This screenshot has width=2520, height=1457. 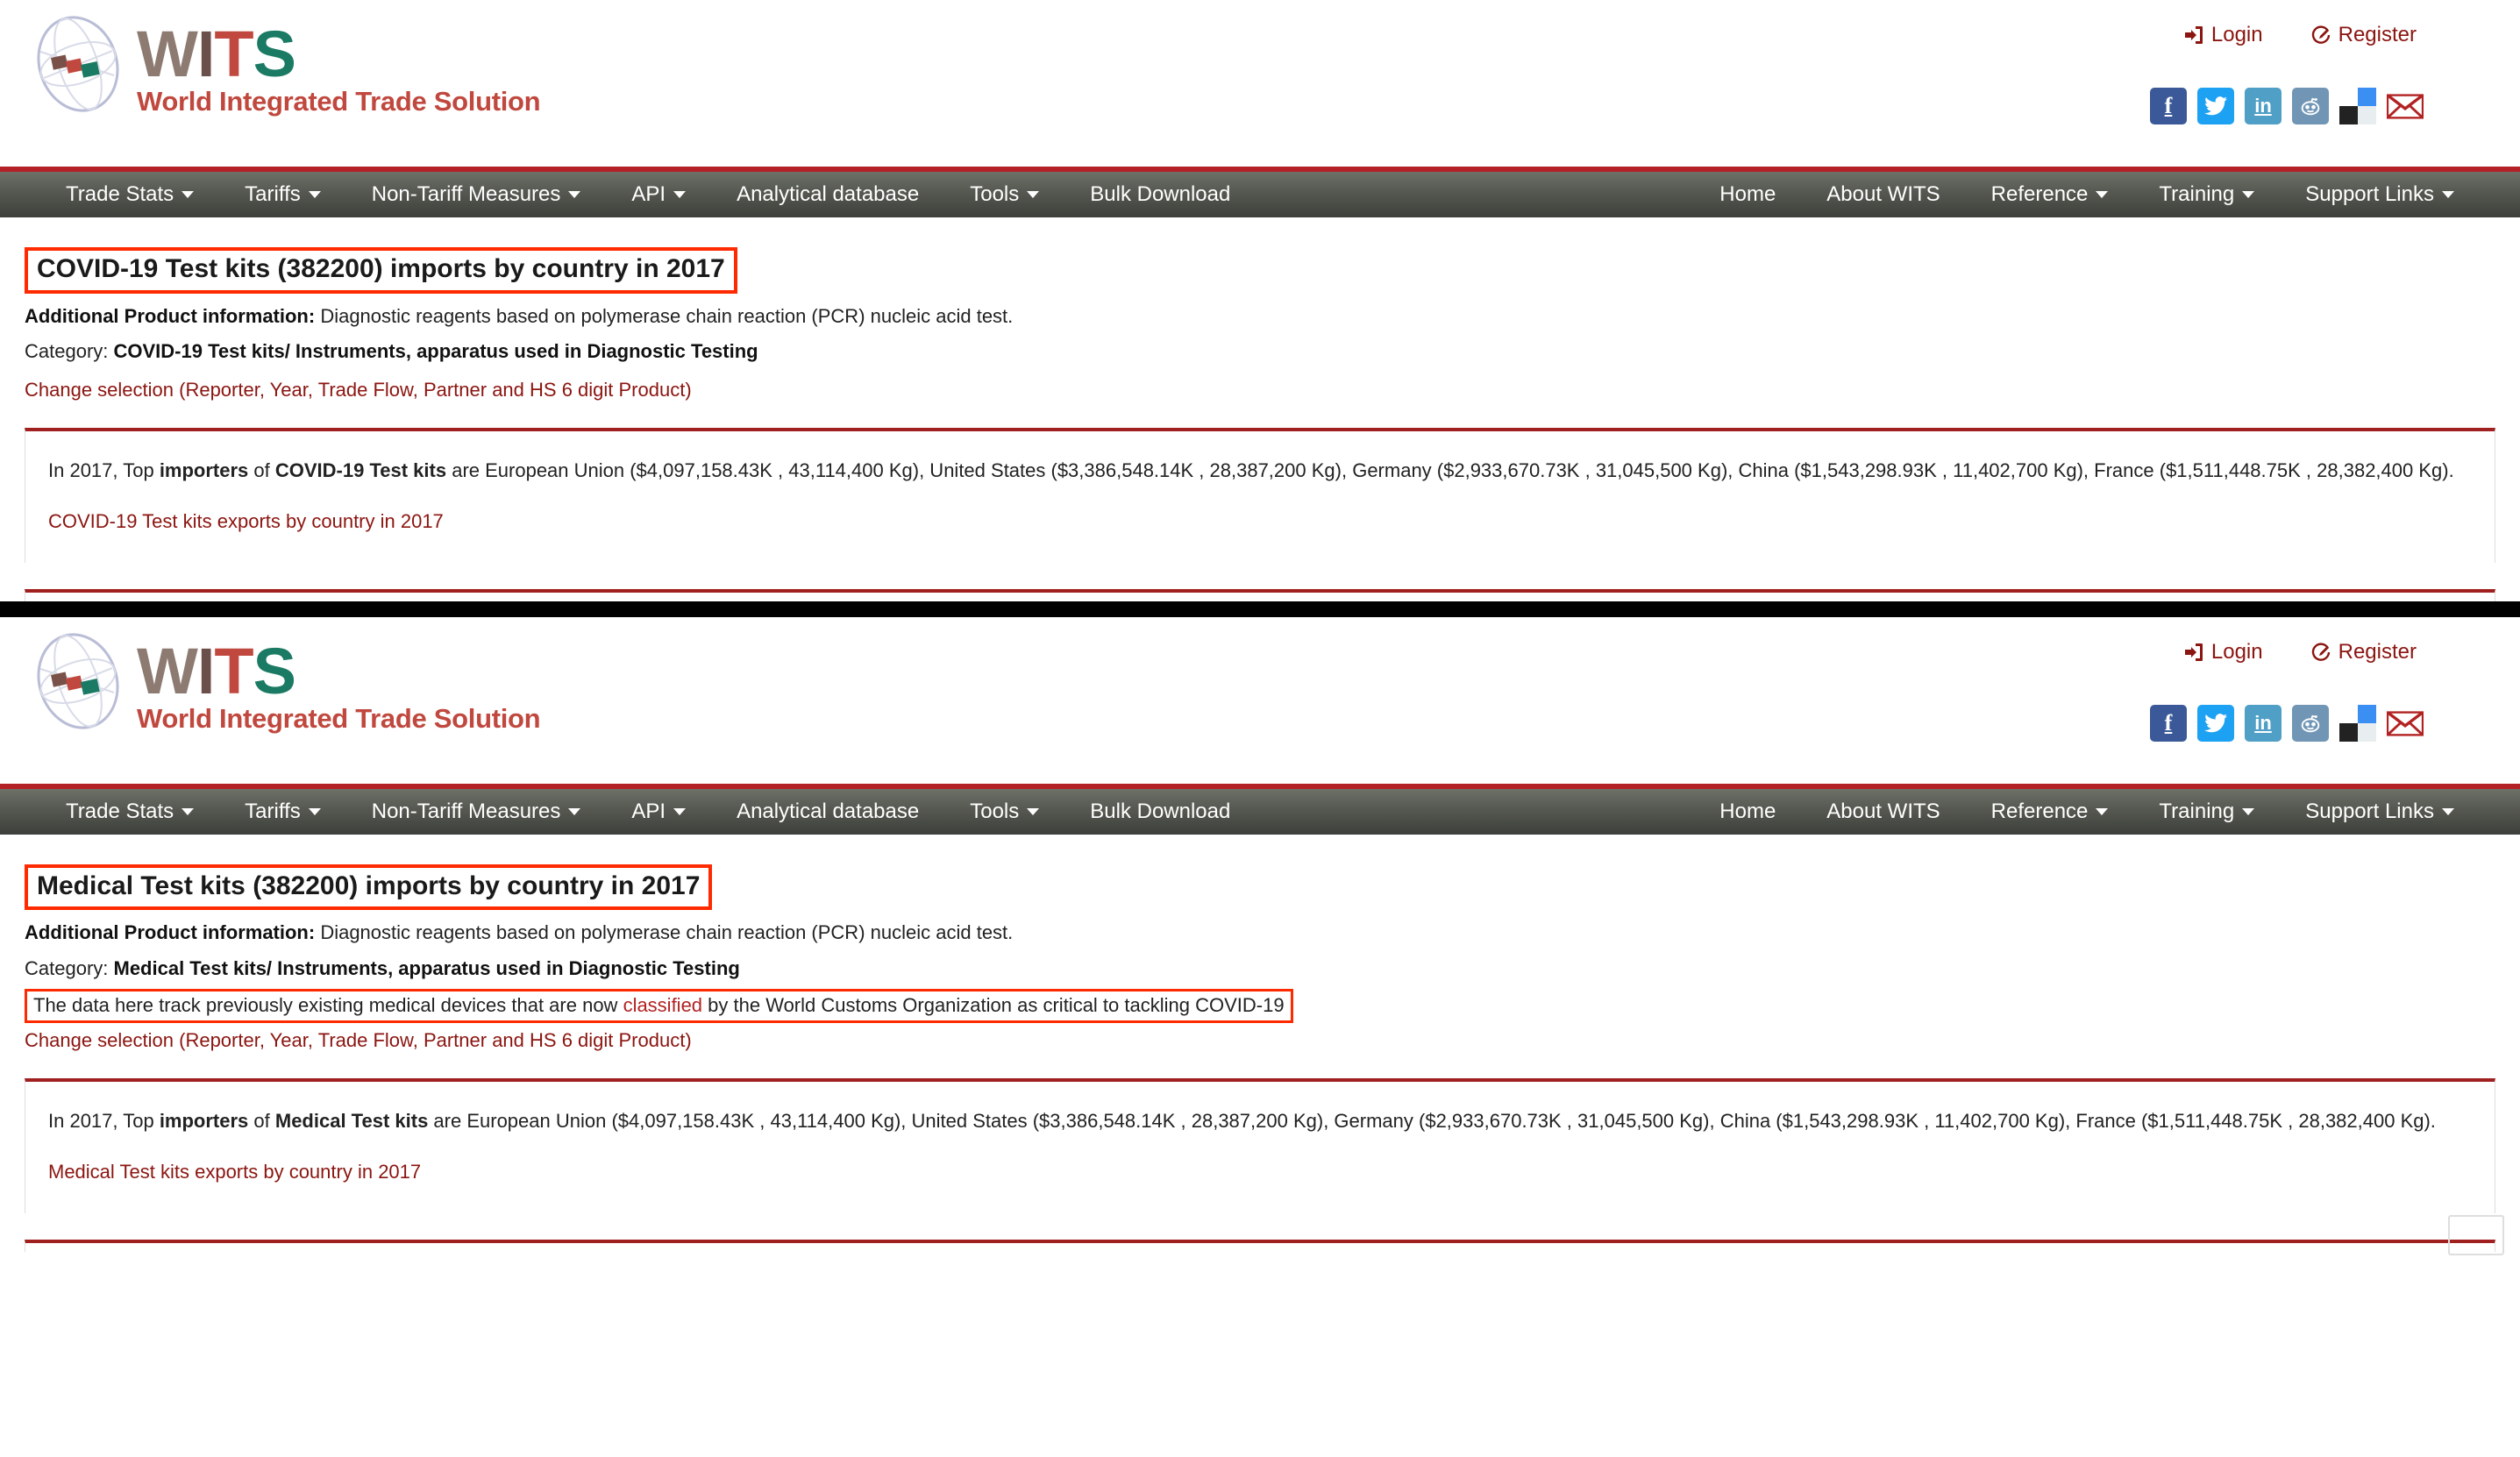 I want to click on nav-label: Reference, so click(x=2039, y=194).